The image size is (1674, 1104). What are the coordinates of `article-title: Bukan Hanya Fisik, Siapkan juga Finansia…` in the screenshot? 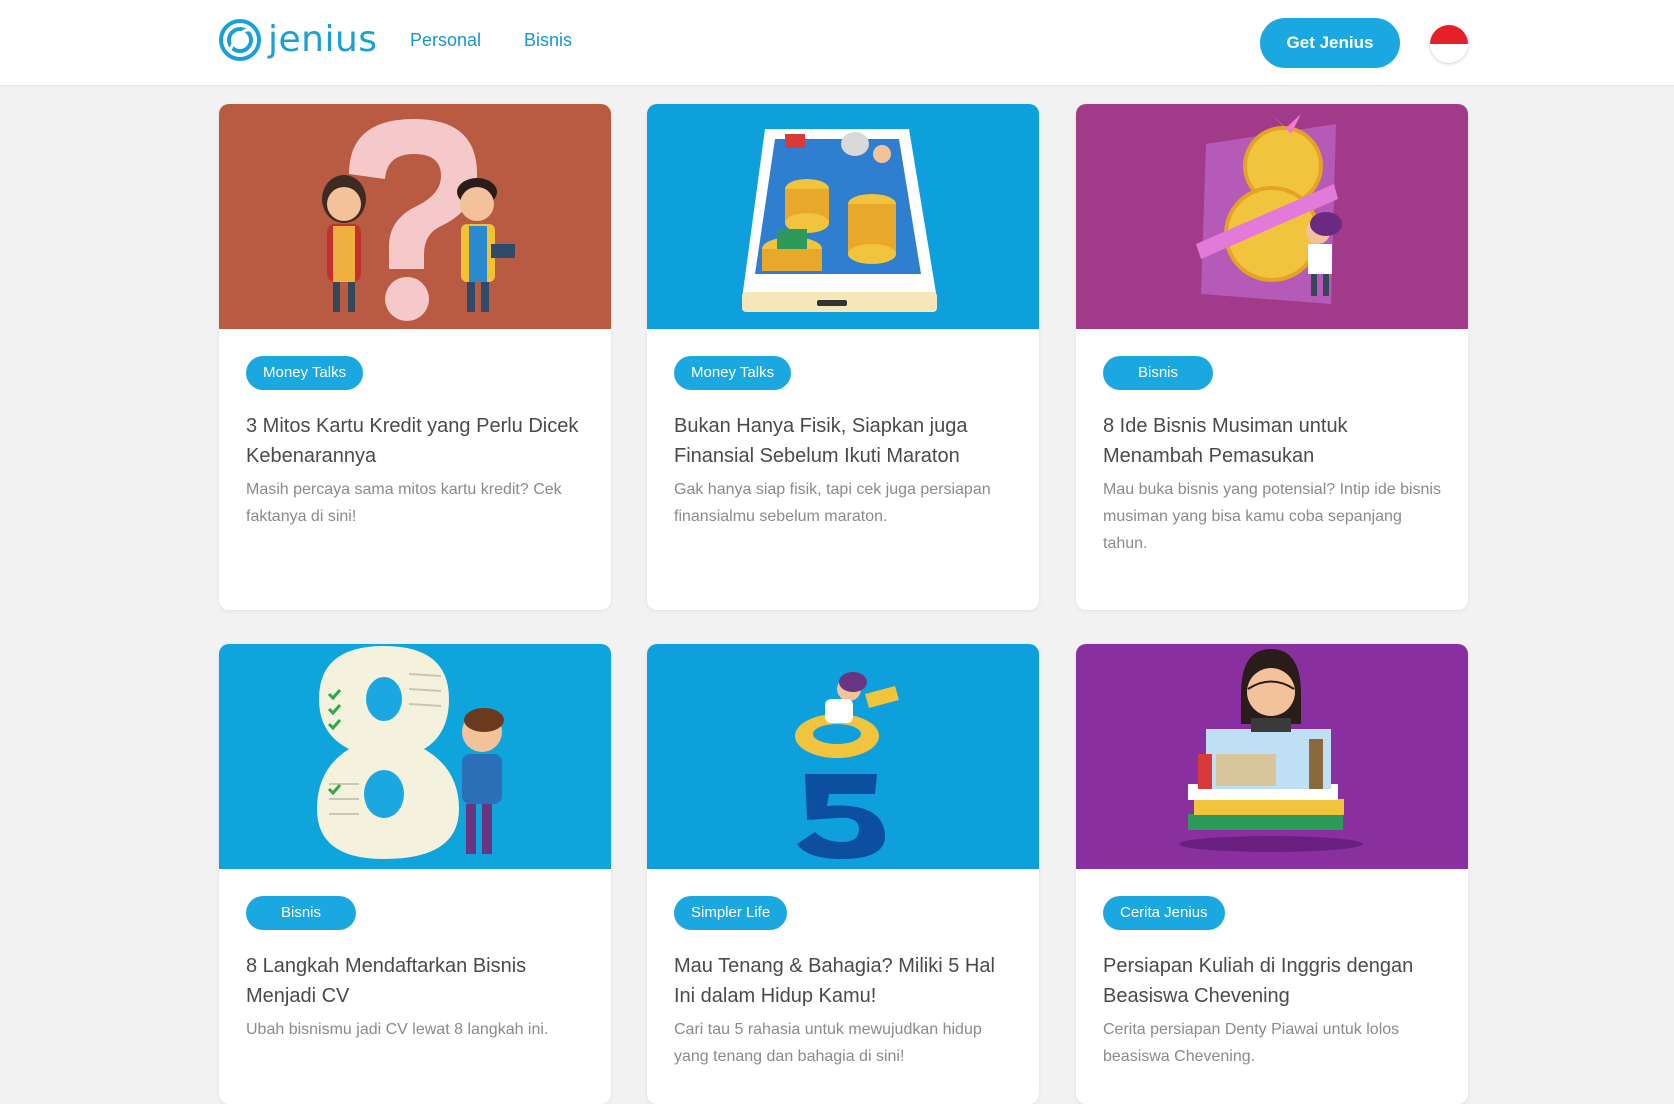 It's located at (844, 441).